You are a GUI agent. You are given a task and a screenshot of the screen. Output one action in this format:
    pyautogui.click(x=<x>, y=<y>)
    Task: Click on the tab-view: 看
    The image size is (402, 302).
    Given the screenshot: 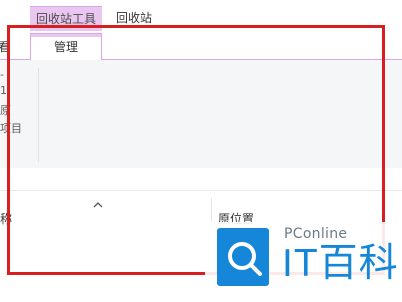 What is the action you would take?
    pyautogui.click(x=5, y=47)
    